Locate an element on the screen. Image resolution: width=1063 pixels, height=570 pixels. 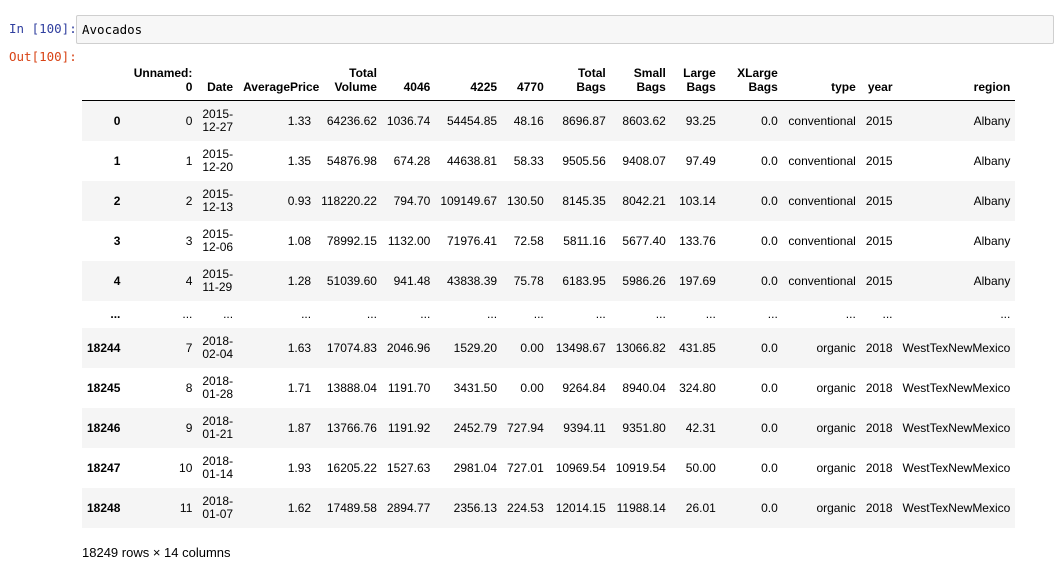
table-cell: 2018- 01-14 is located at coordinates (217, 468).